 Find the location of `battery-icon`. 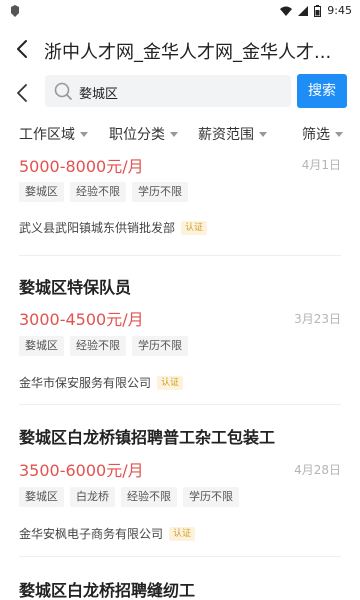

battery-icon is located at coordinates (318, 10).